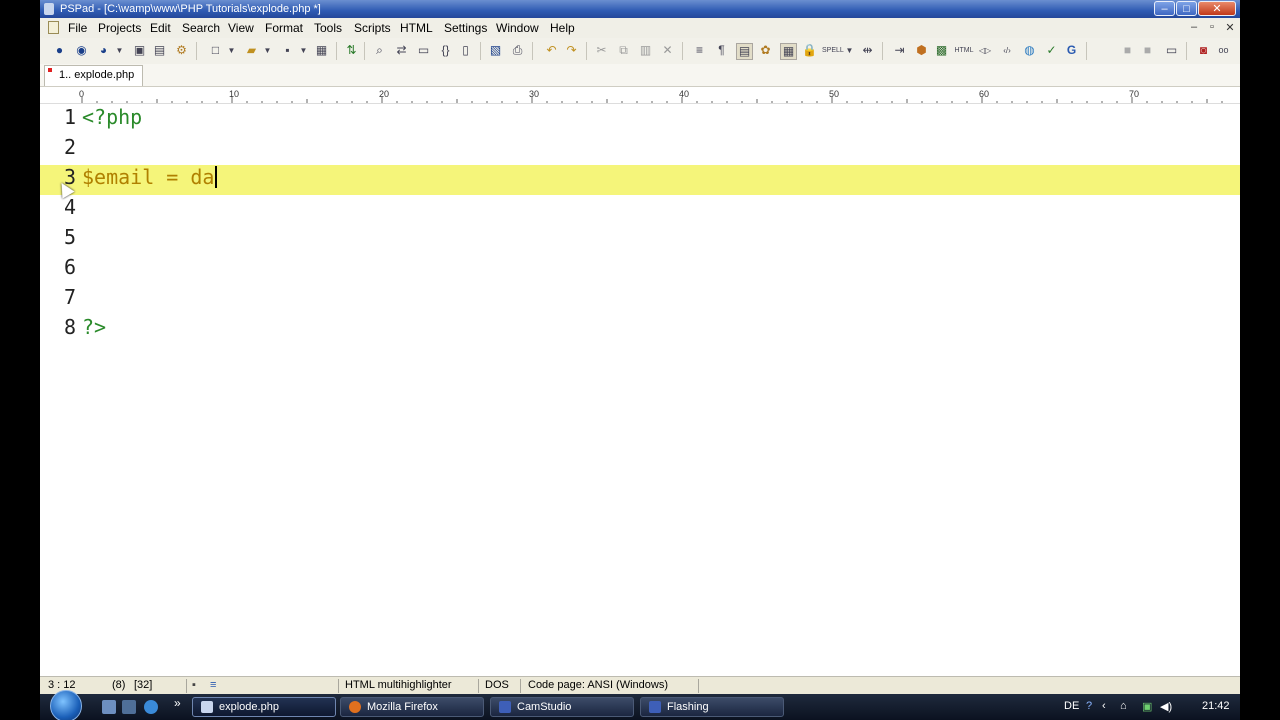 The image size is (1280, 720). I want to click on color-picker-icon: ▩, so click(941, 50).